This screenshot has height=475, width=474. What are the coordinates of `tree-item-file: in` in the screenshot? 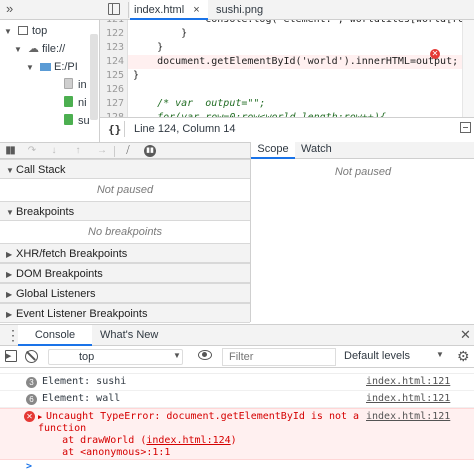 It's located at (75, 85).